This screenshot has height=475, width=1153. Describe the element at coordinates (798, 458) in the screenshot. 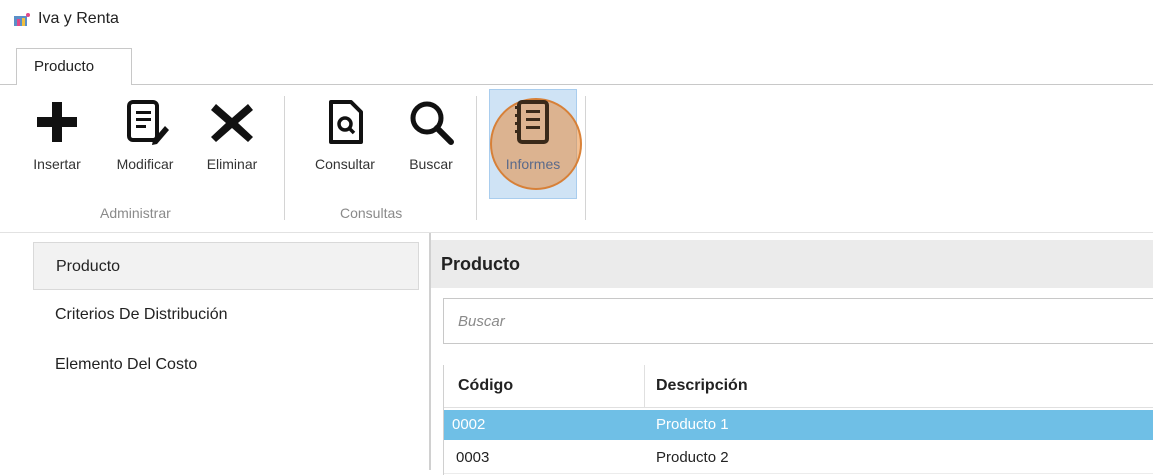

I see `table-row: 0003 Producto 2` at that location.